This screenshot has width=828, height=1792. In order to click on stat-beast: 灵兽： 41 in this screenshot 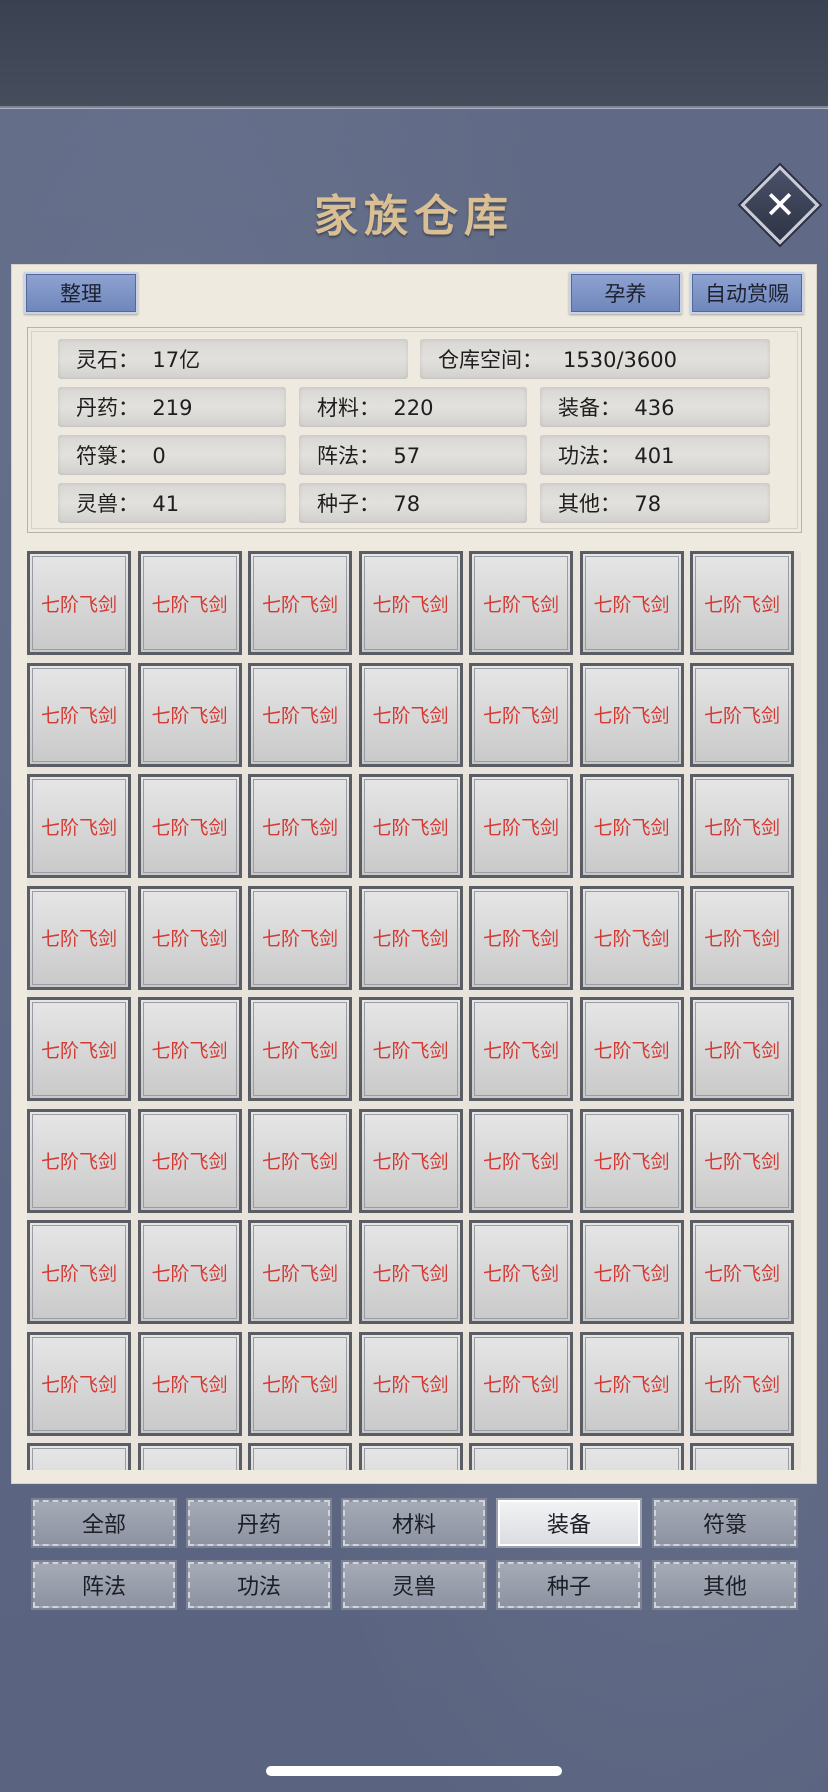, I will do `click(172, 503)`.